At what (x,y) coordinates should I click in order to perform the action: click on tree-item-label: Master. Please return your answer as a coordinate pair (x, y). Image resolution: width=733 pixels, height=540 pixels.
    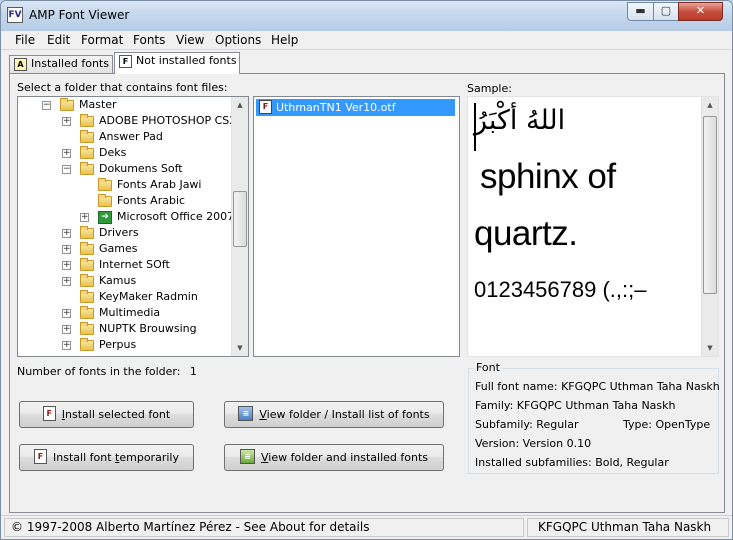
    Looking at the image, I should click on (98, 104).